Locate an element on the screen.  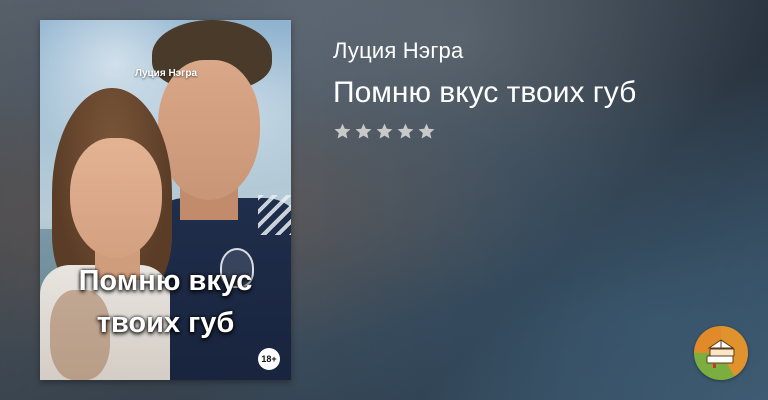
cover-author: Луция Нэгра is located at coordinates (166, 73).